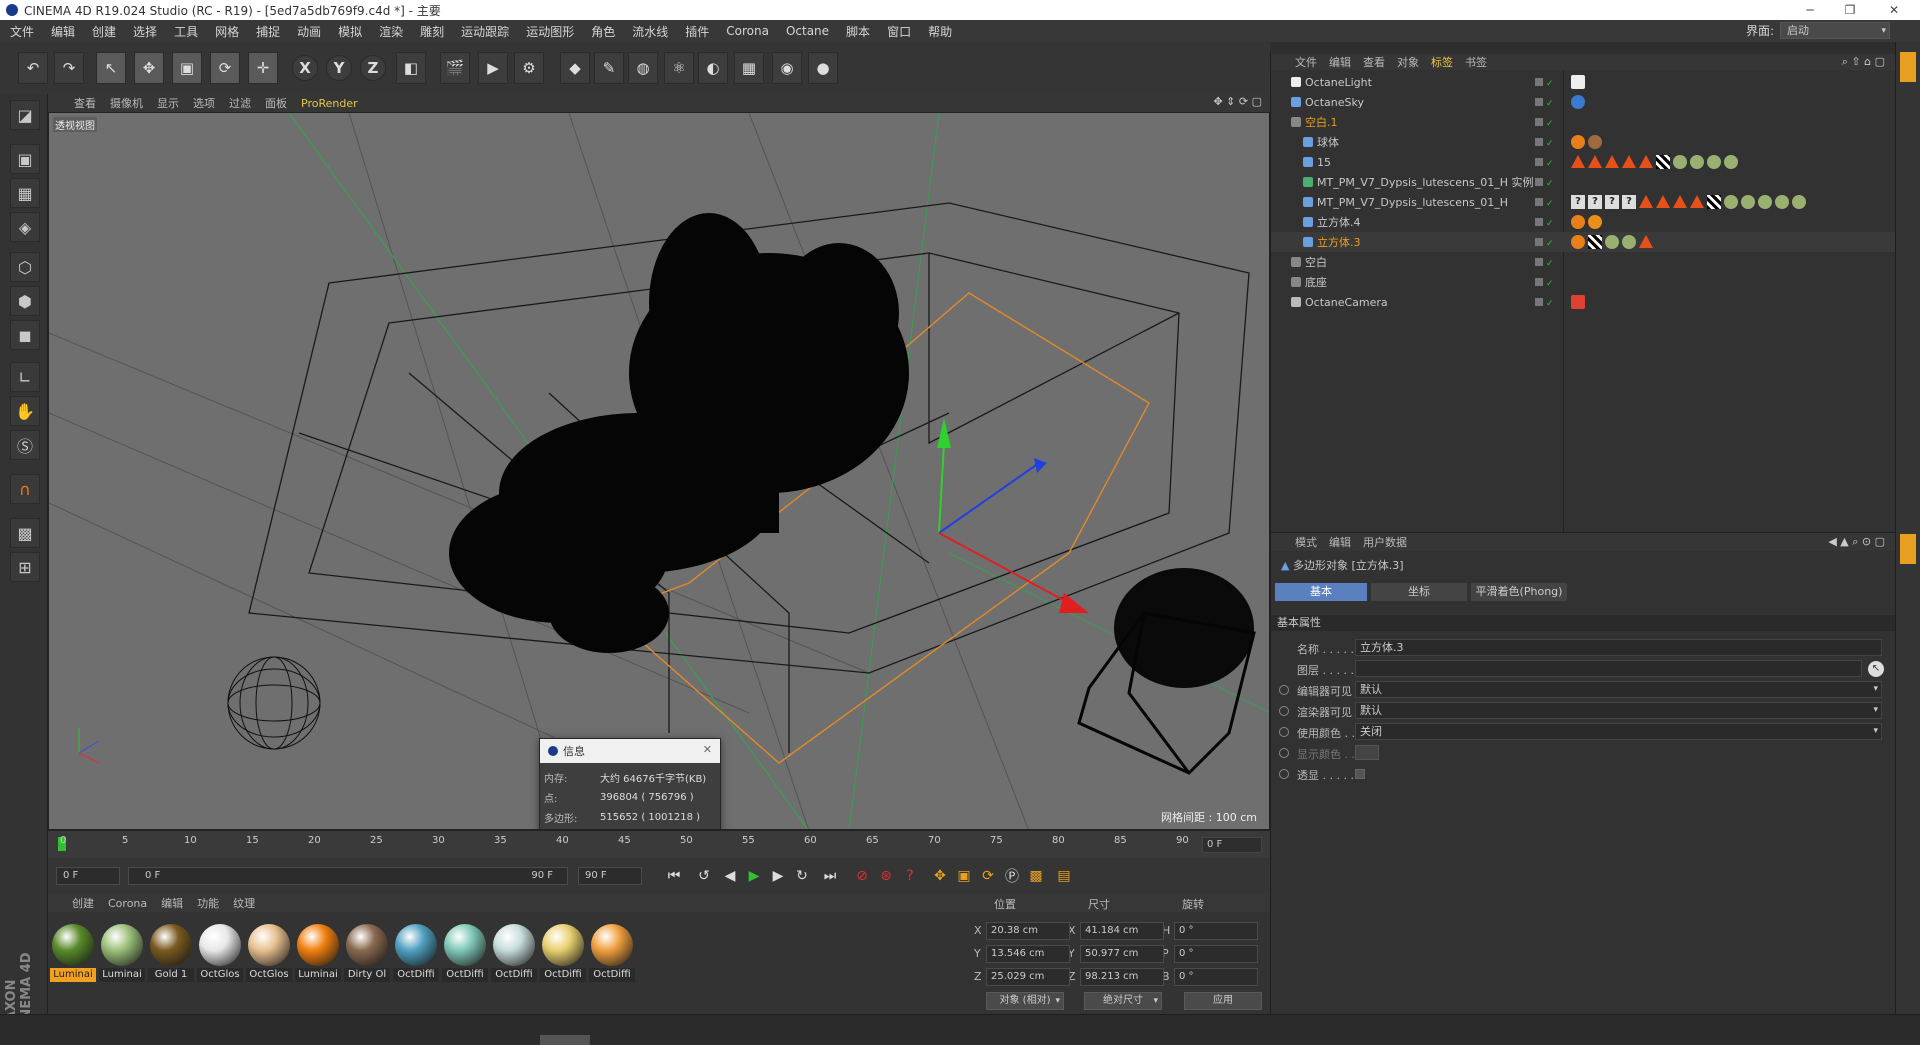 The width and height of the screenshot is (1920, 1045). What do you see at coordinates (1608, 668) in the screenshot?
I see `attribute-field` at bounding box center [1608, 668].